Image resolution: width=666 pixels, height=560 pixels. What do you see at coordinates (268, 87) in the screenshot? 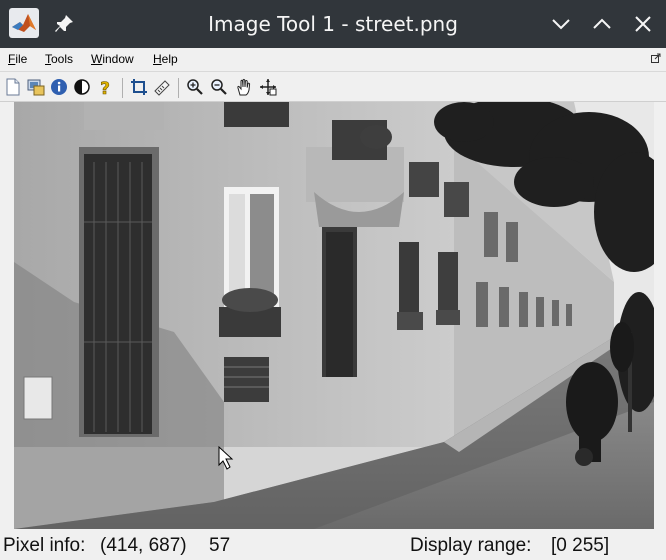
I see `overview-icon` at bounding box center [268, 87].